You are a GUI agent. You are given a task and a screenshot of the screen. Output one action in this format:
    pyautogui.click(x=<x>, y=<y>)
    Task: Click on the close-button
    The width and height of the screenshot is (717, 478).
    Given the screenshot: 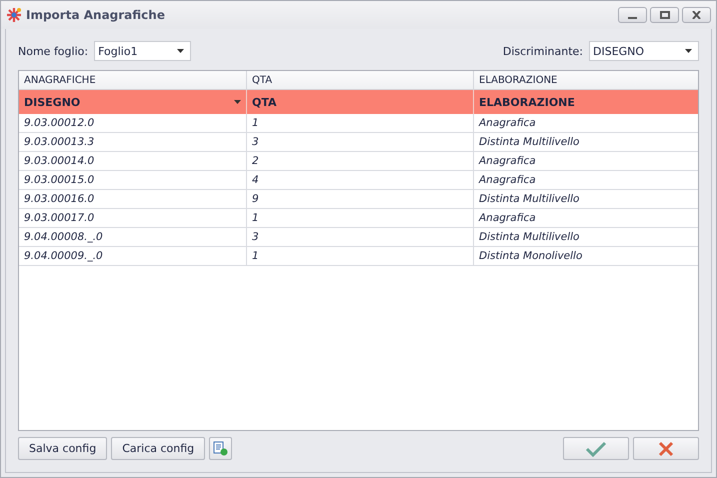 What is the action you would take?
    pyautogui.click(x=696, y=15)
    